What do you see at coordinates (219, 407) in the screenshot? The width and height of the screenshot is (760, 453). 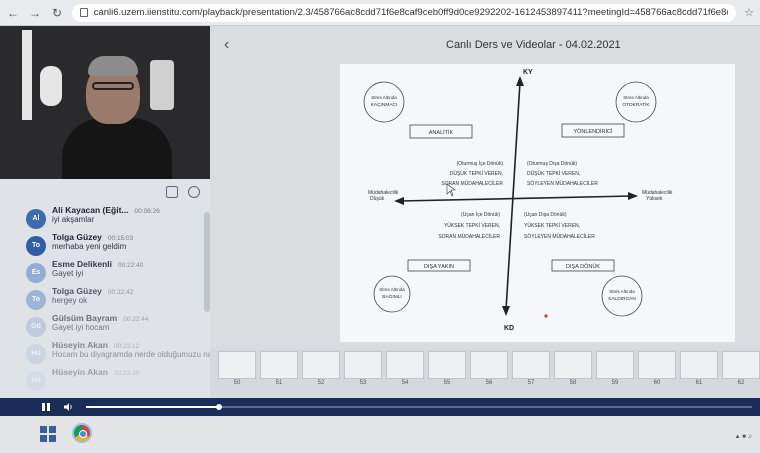 I see `progress-knob` at bounding box center [219, 407].